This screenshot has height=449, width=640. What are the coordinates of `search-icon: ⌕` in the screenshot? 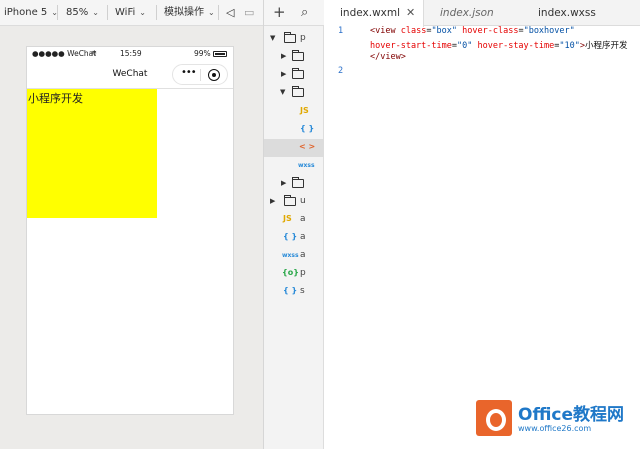 It's located at (304, 12).